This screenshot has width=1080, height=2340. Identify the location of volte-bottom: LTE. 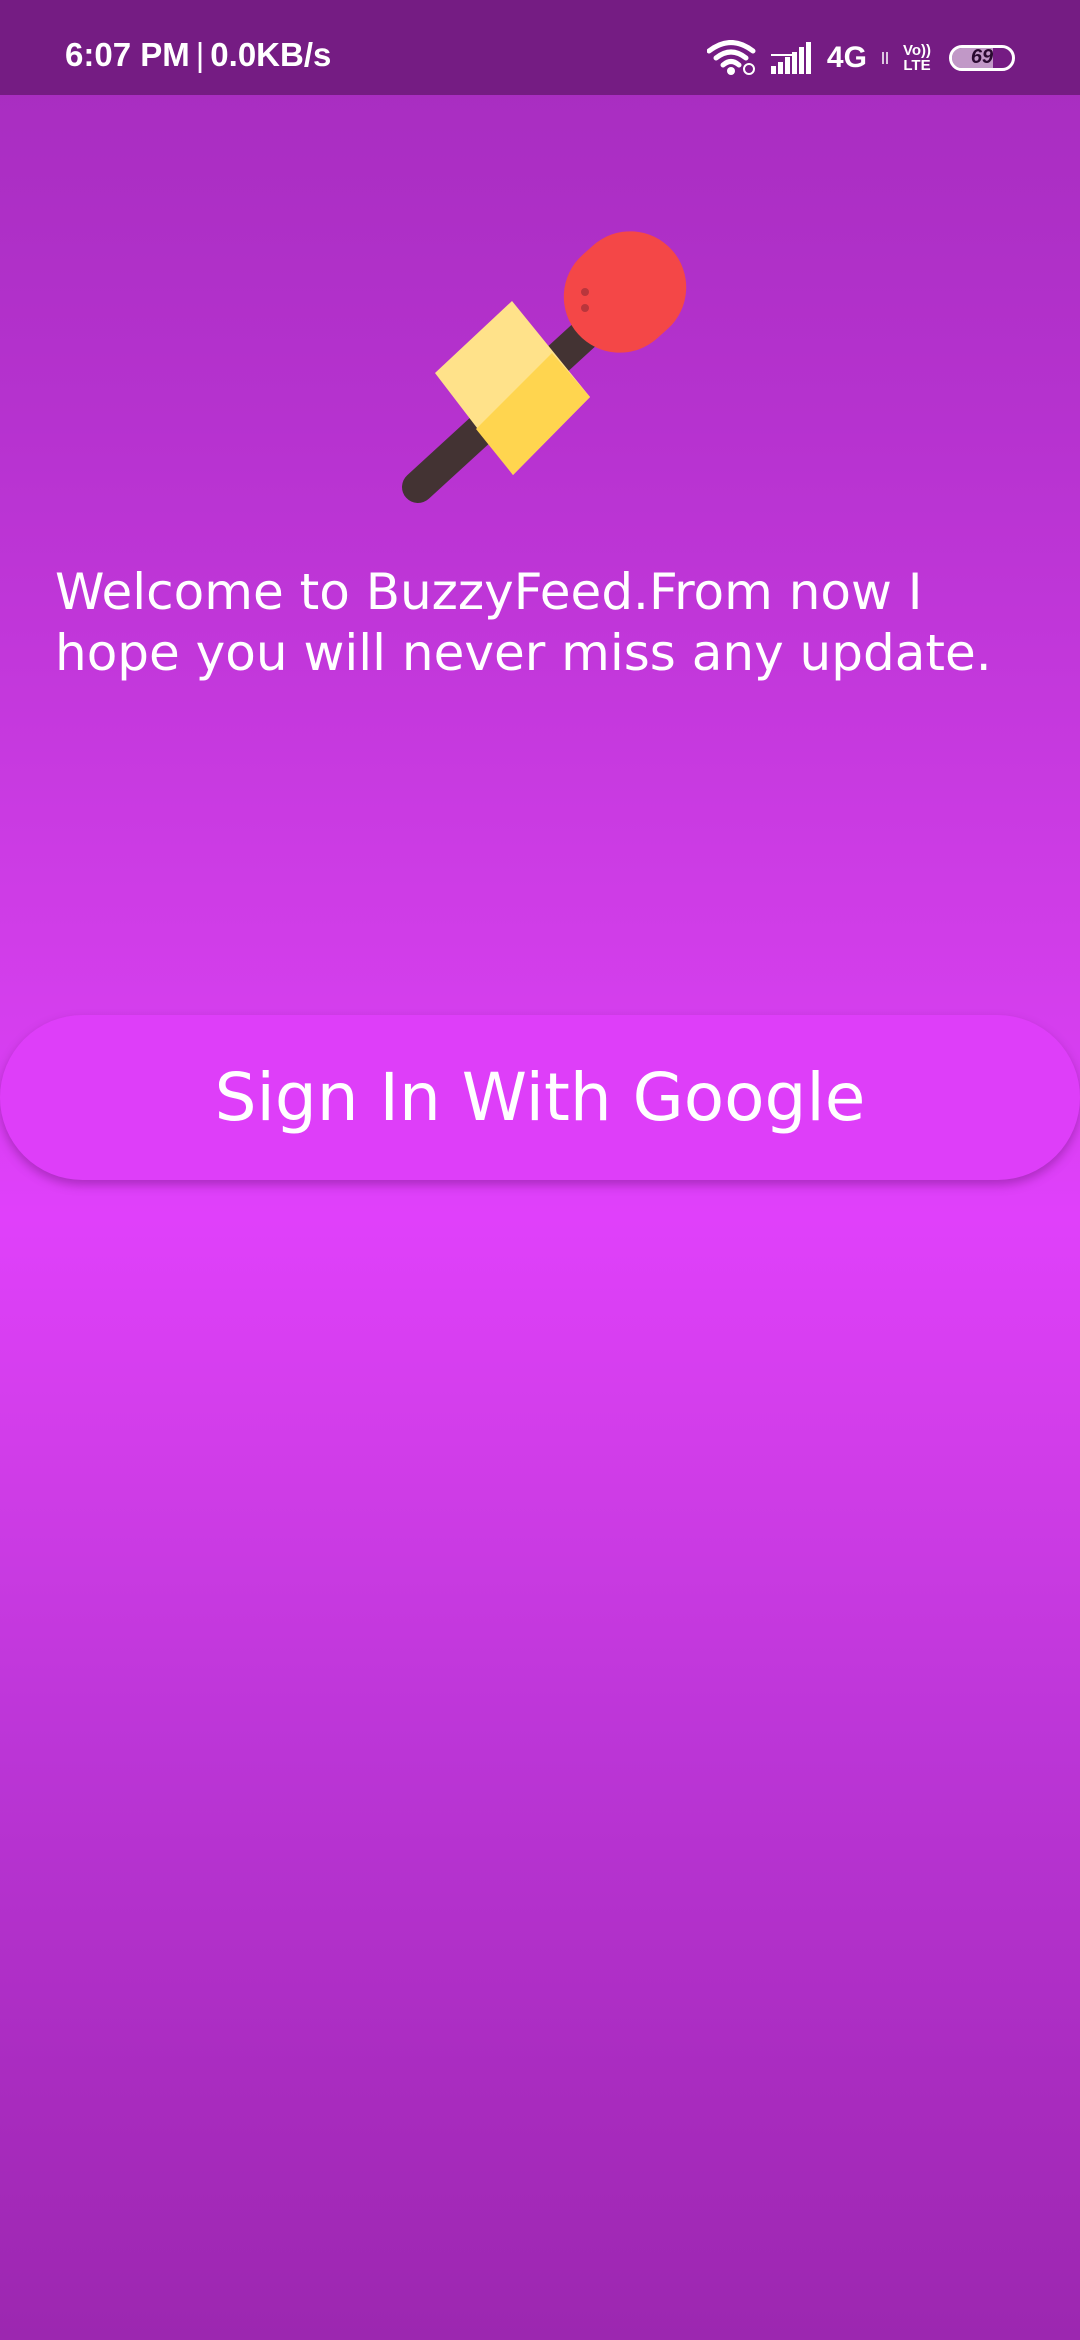
(917, 65).